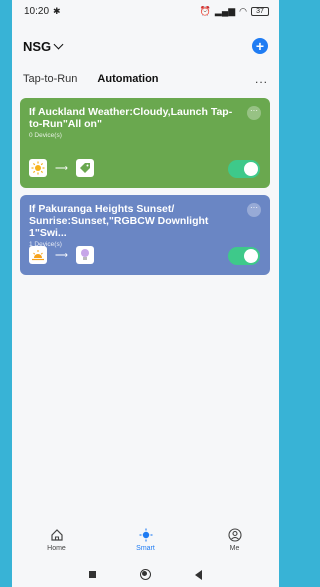  Describe the element at coordinates (127, 79) in the screenshot. I see `tab-automation: Automation` at that location.